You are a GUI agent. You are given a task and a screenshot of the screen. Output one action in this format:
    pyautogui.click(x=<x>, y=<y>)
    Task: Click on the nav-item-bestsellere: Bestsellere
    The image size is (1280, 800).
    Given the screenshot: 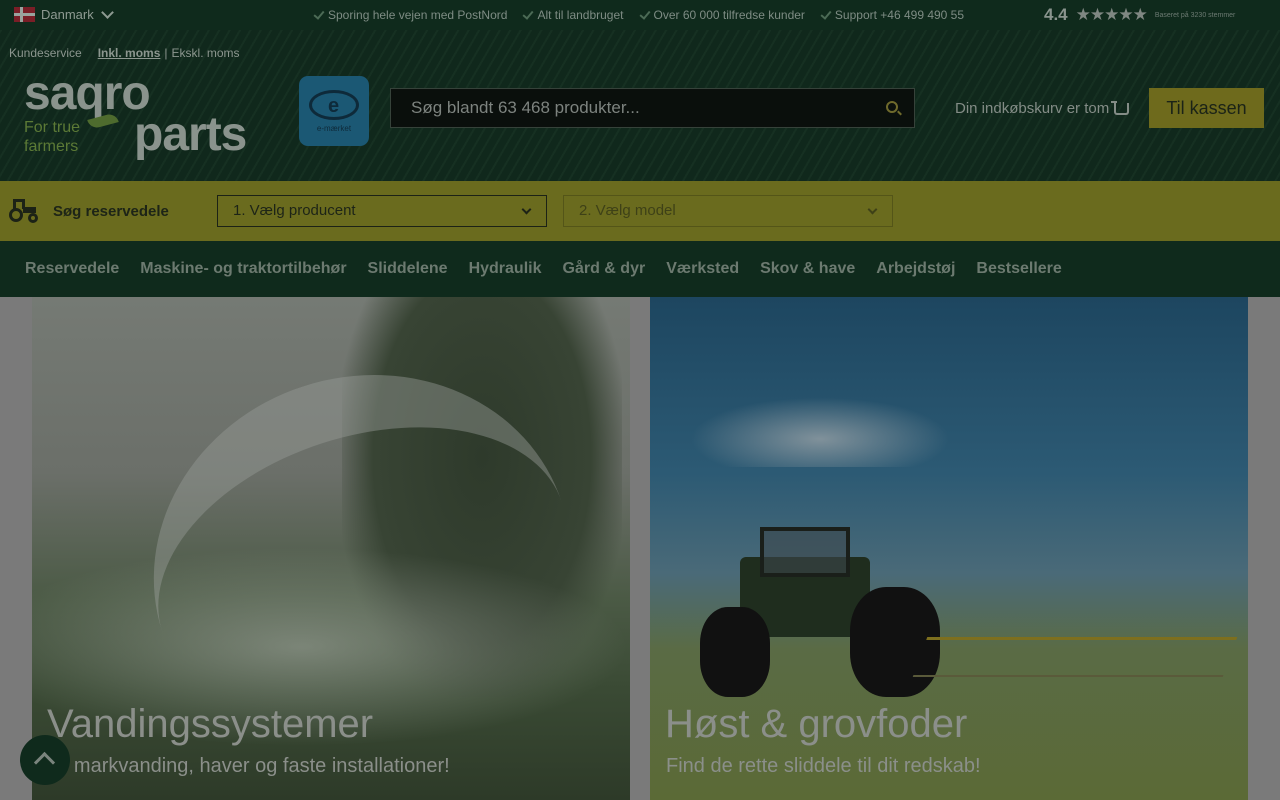 What is the action you would take?
    pyautogui.click(x=1018, y=269)
    